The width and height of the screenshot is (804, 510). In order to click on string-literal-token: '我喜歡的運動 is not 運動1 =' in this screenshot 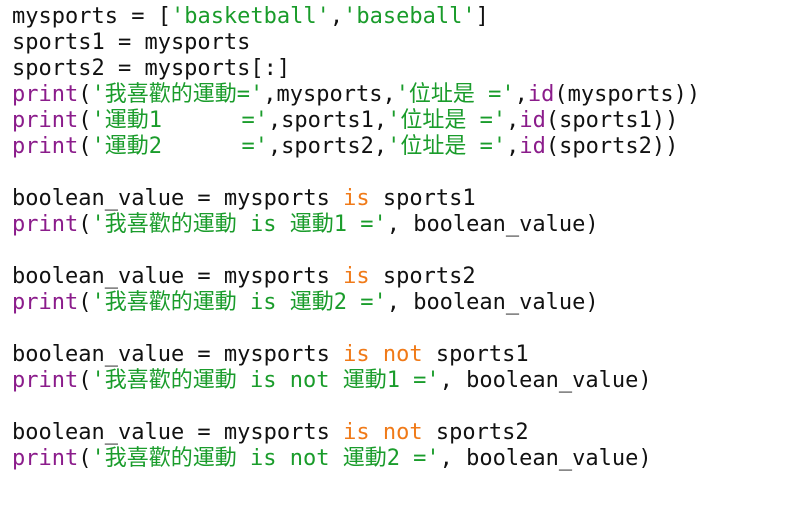, I will do `click(265, 380)`.